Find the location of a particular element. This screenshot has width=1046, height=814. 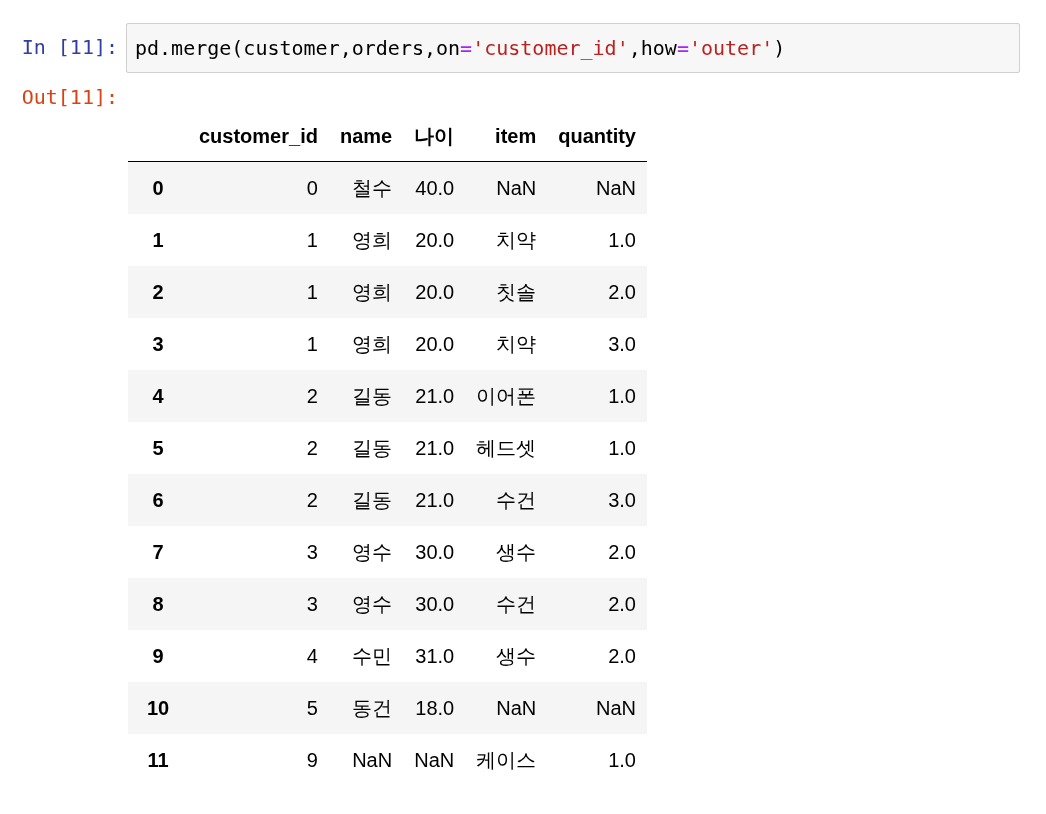

row-index: 1 is located at coordinates (158, 240).